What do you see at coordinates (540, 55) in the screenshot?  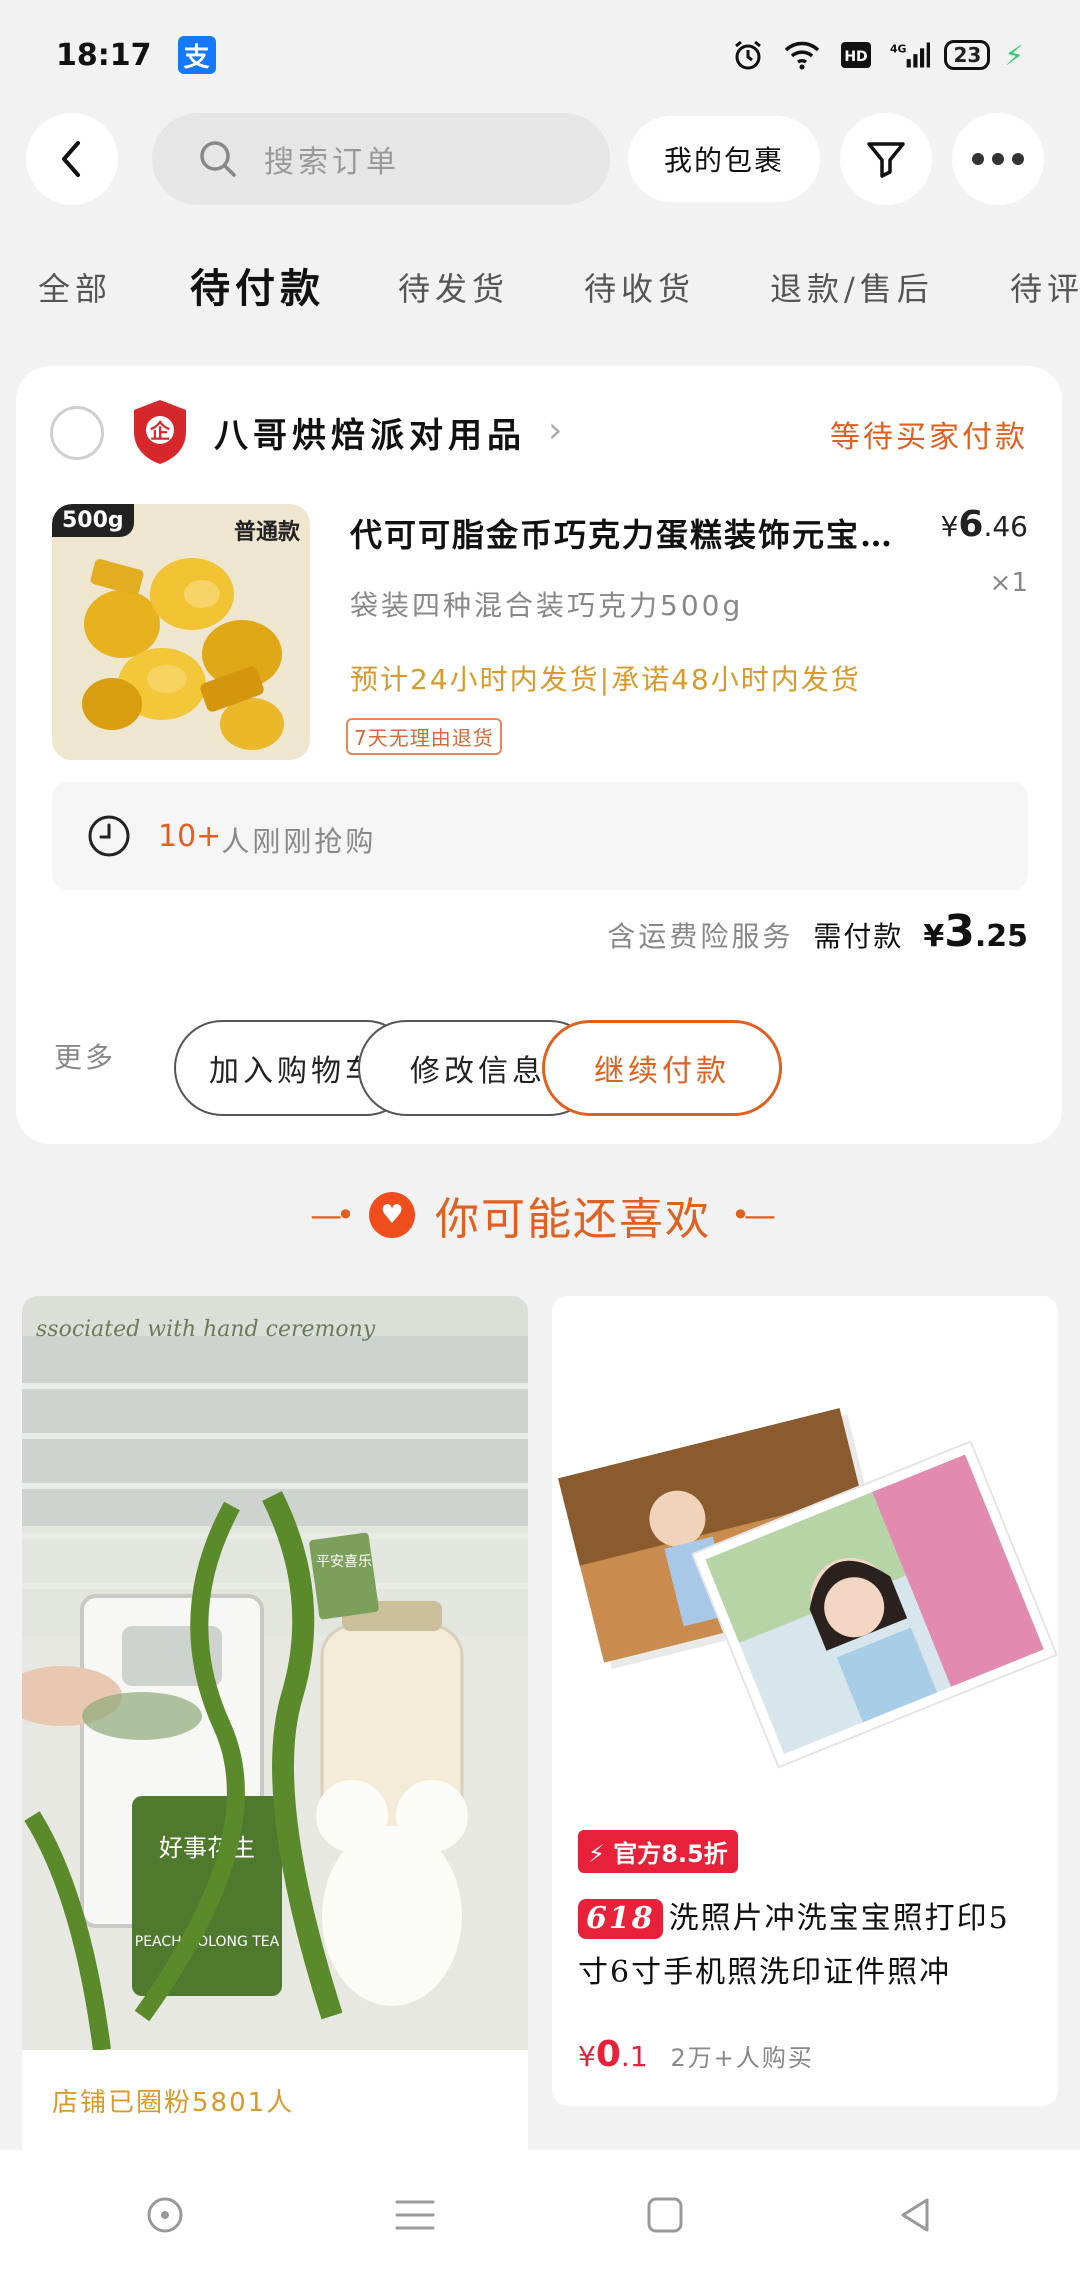 I see `status-bar: 18:17 支 HD 4G 23 ⚡` at bounding box center [540, 55].